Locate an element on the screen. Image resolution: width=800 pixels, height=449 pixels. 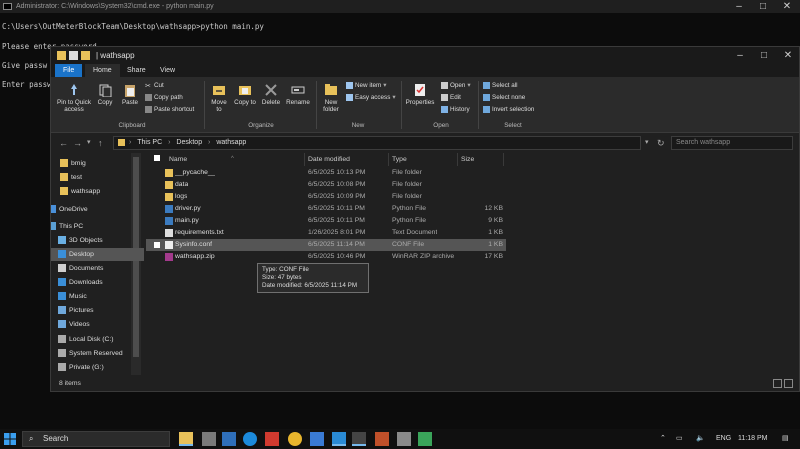
large-icons-view-button is located at coordinates (788, 383).